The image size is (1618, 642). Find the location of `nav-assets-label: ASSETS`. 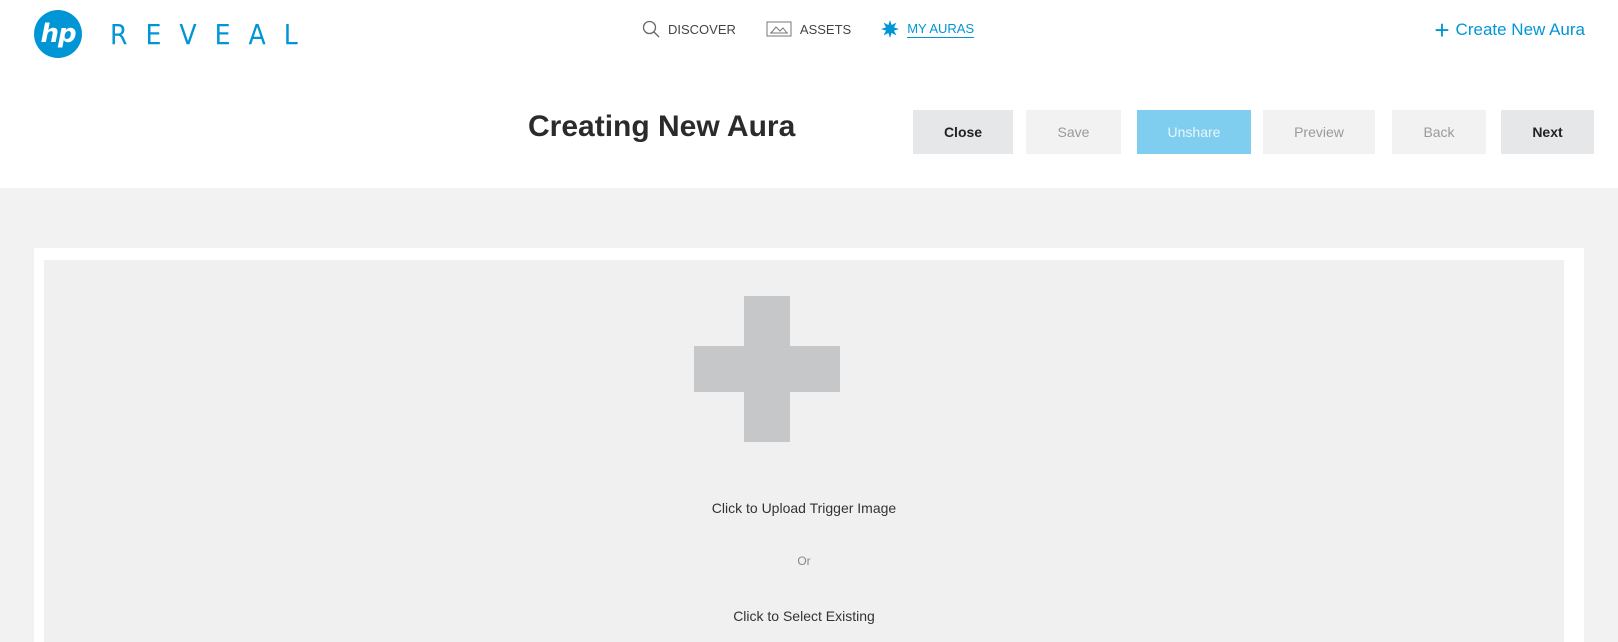

nav-assets-label: ASSETS is located at coordinates (825, 29).